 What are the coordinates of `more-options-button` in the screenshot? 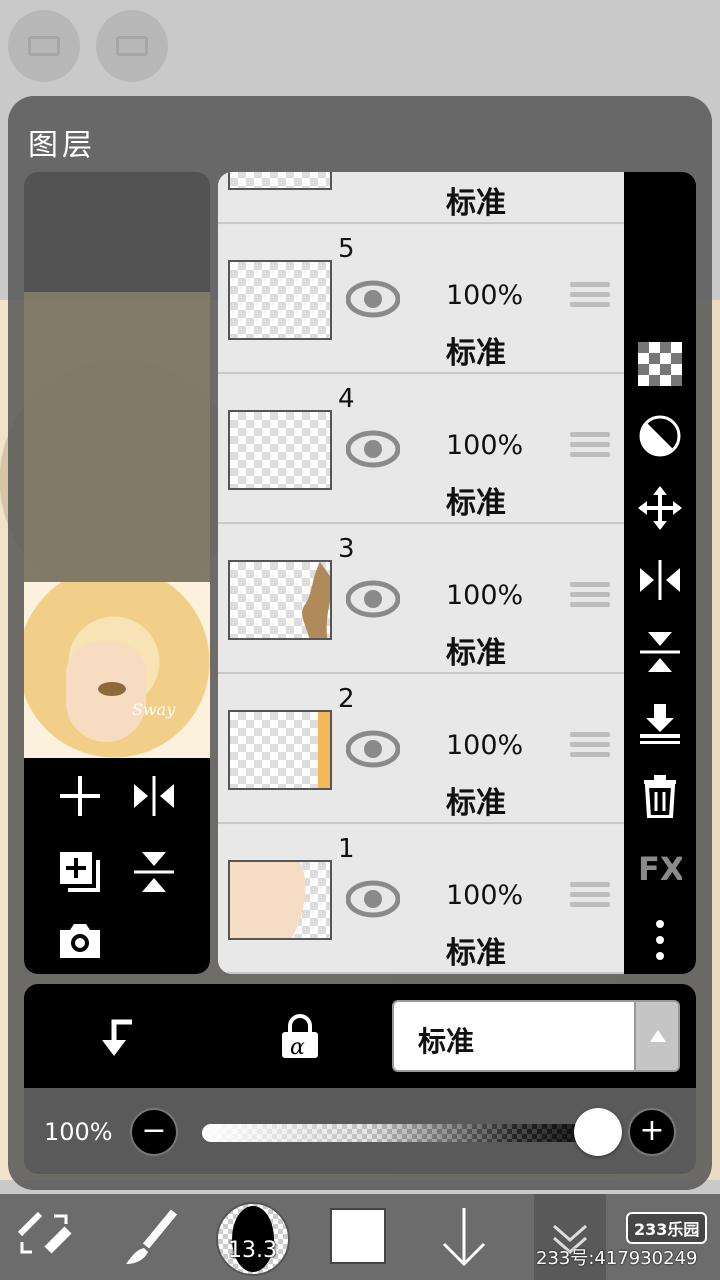 It's located at (660, 940).